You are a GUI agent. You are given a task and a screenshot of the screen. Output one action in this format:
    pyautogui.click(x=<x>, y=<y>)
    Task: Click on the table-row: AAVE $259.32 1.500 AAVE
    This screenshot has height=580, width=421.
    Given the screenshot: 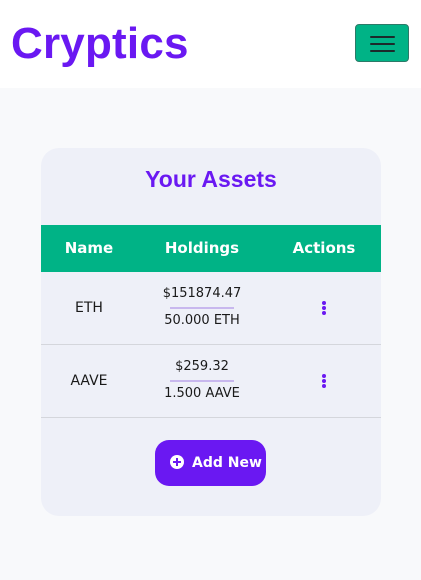 What is the action you would take?
    pyautogui.click(x=211, y=381)
    